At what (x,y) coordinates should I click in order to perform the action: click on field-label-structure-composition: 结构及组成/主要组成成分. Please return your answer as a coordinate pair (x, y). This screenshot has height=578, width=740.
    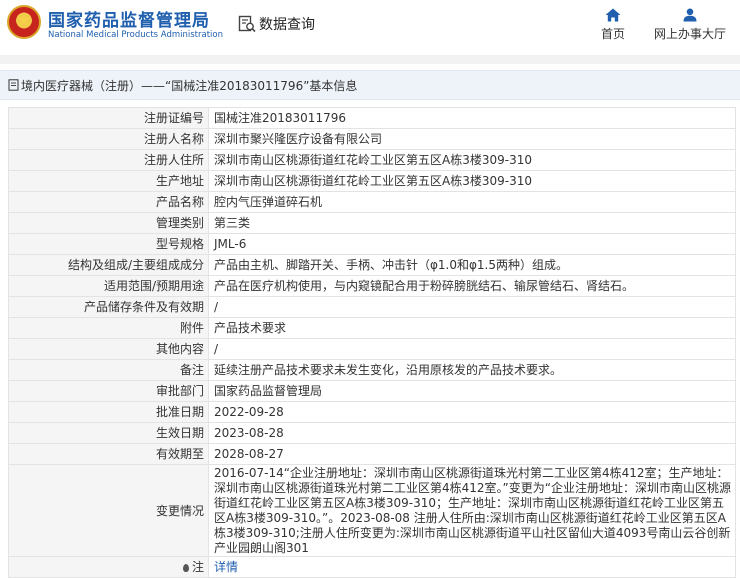
    Looking at the image, I should click on (108, 265).